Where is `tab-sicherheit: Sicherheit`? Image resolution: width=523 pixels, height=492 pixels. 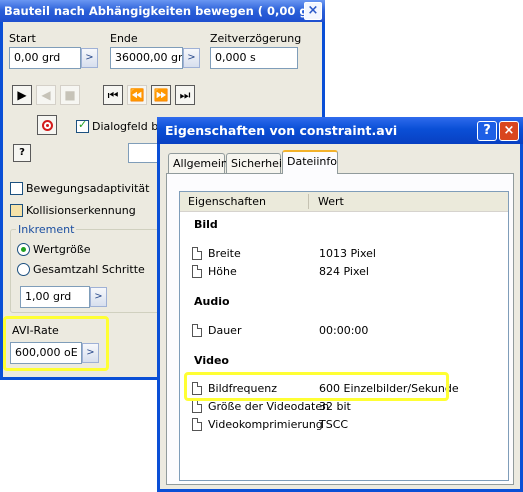 tab-sicherheit: Sicherheit is located at coordinates (256, 163).